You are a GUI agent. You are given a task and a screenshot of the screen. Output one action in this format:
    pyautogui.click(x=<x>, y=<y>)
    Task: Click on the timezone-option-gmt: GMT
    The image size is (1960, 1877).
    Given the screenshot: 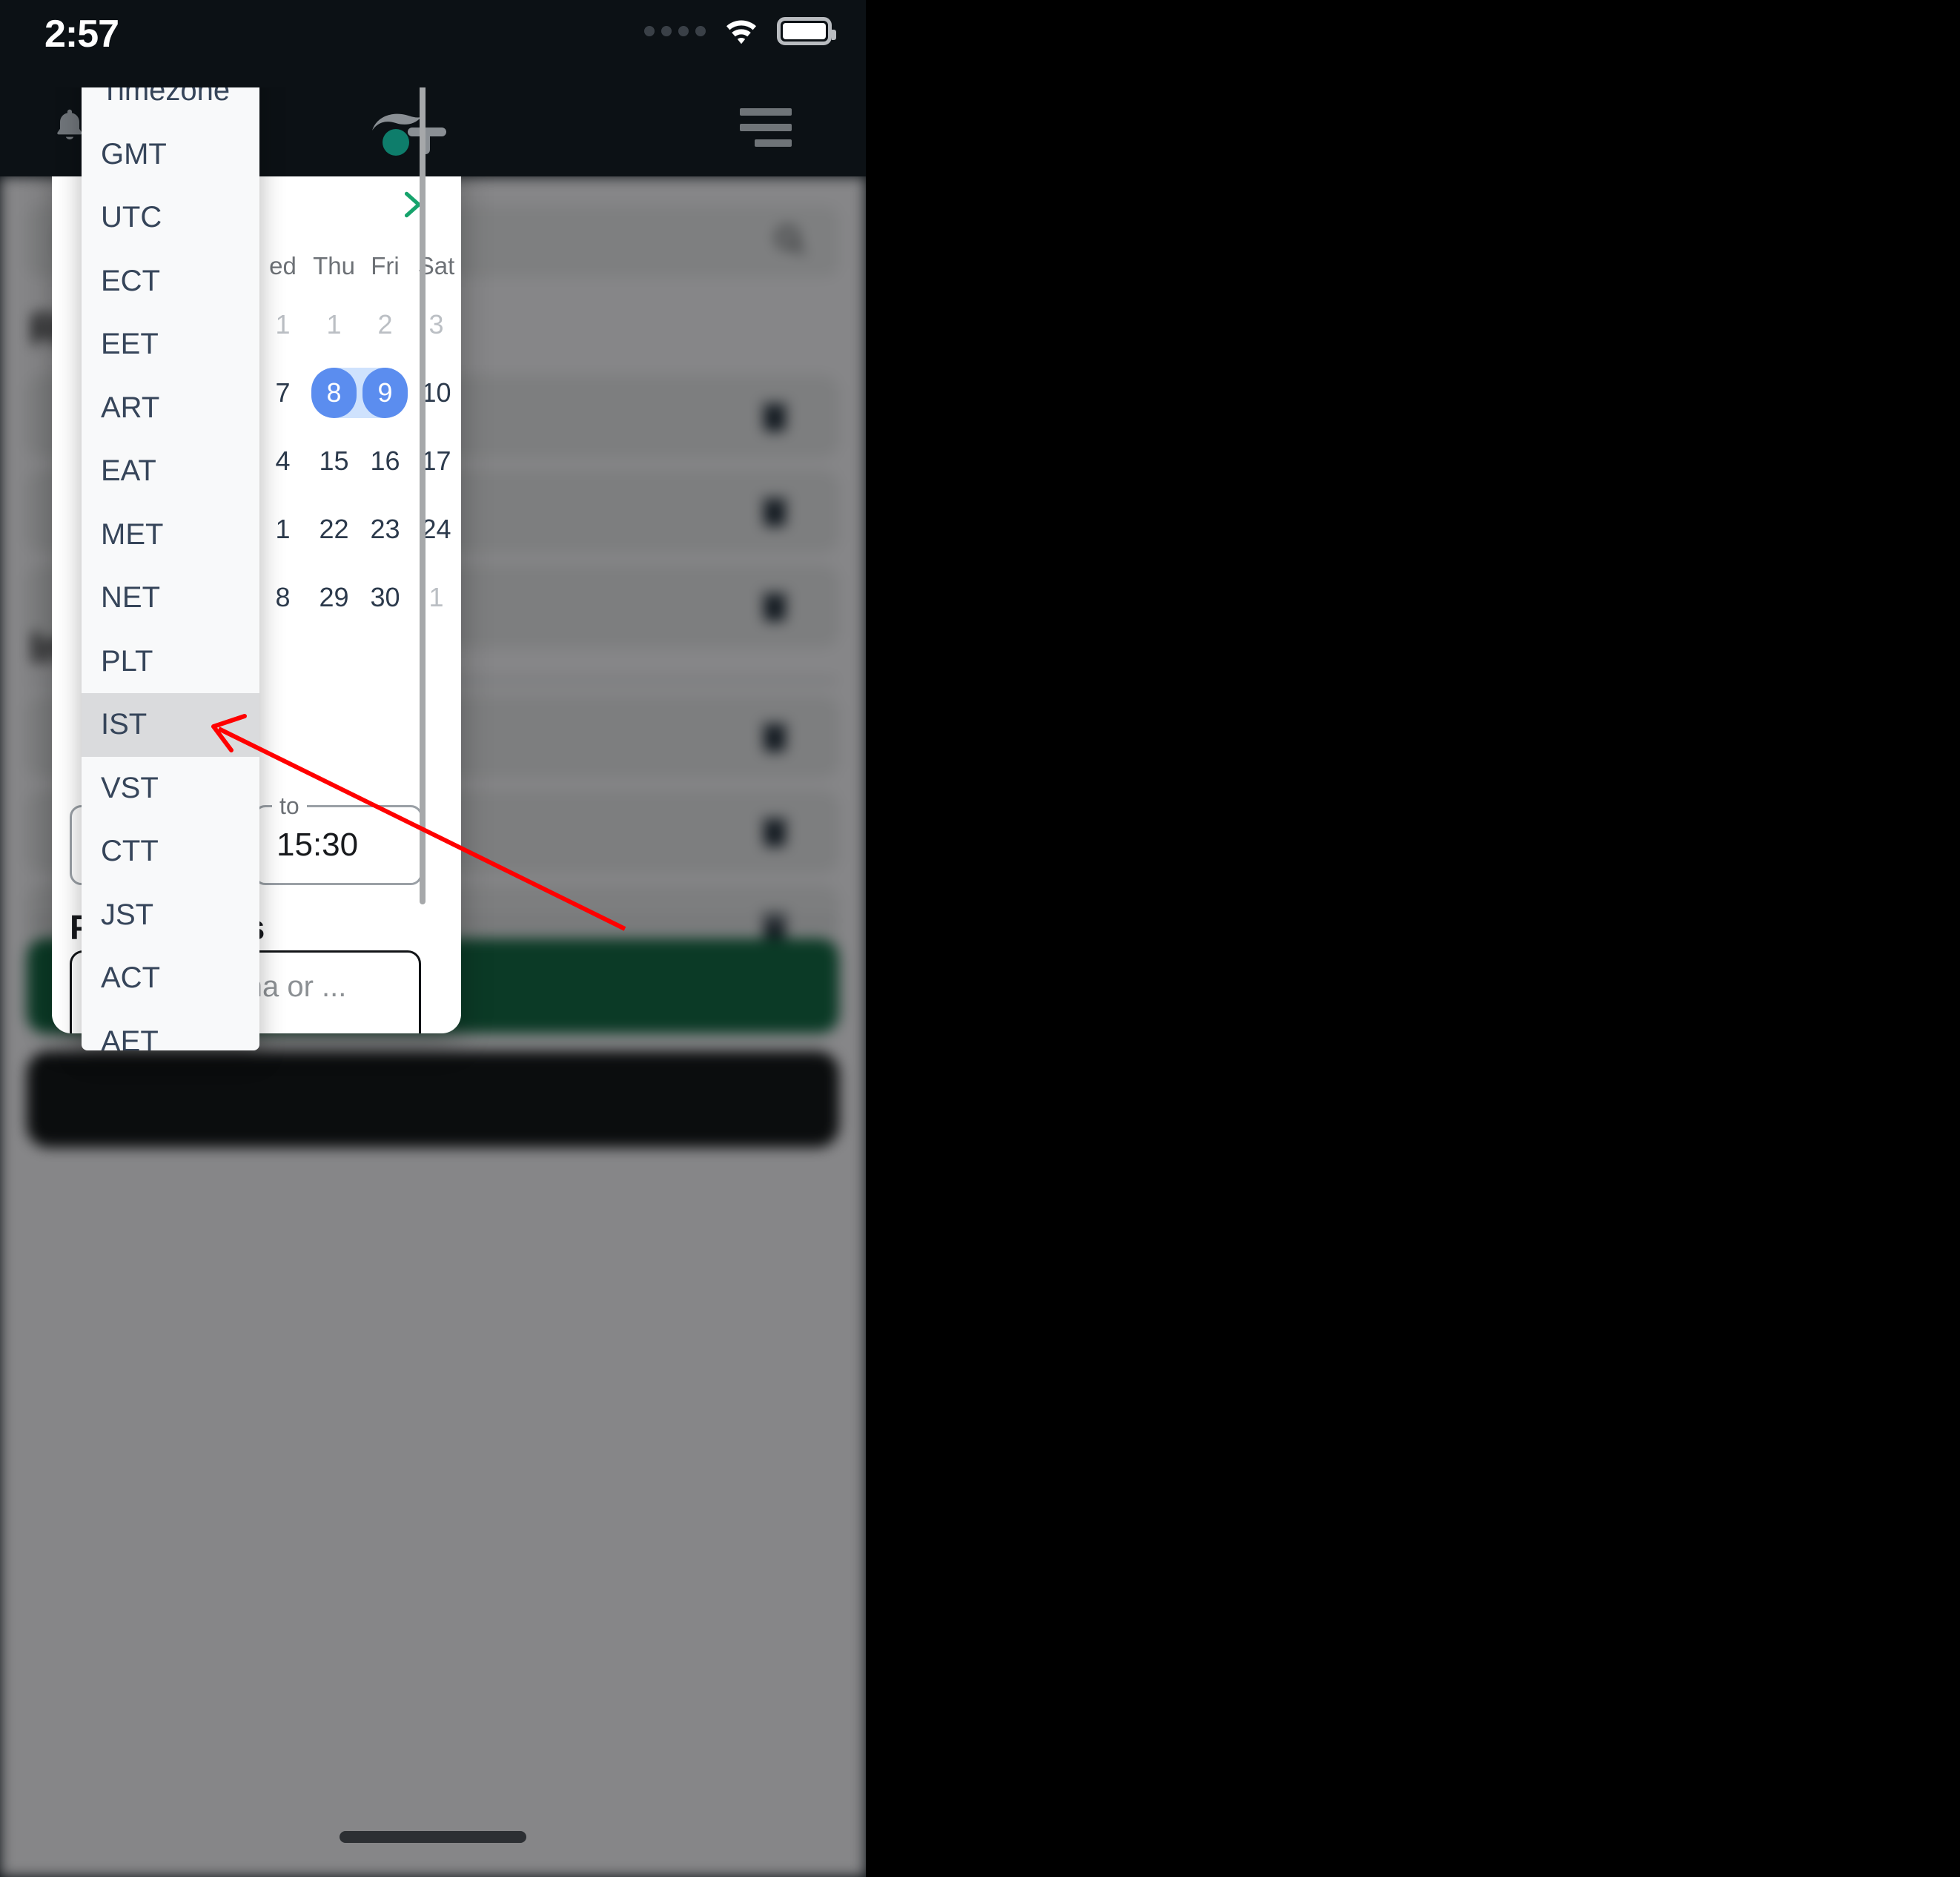 What is the action you would take?
    pyautogui.click(x=170, y=155)
    